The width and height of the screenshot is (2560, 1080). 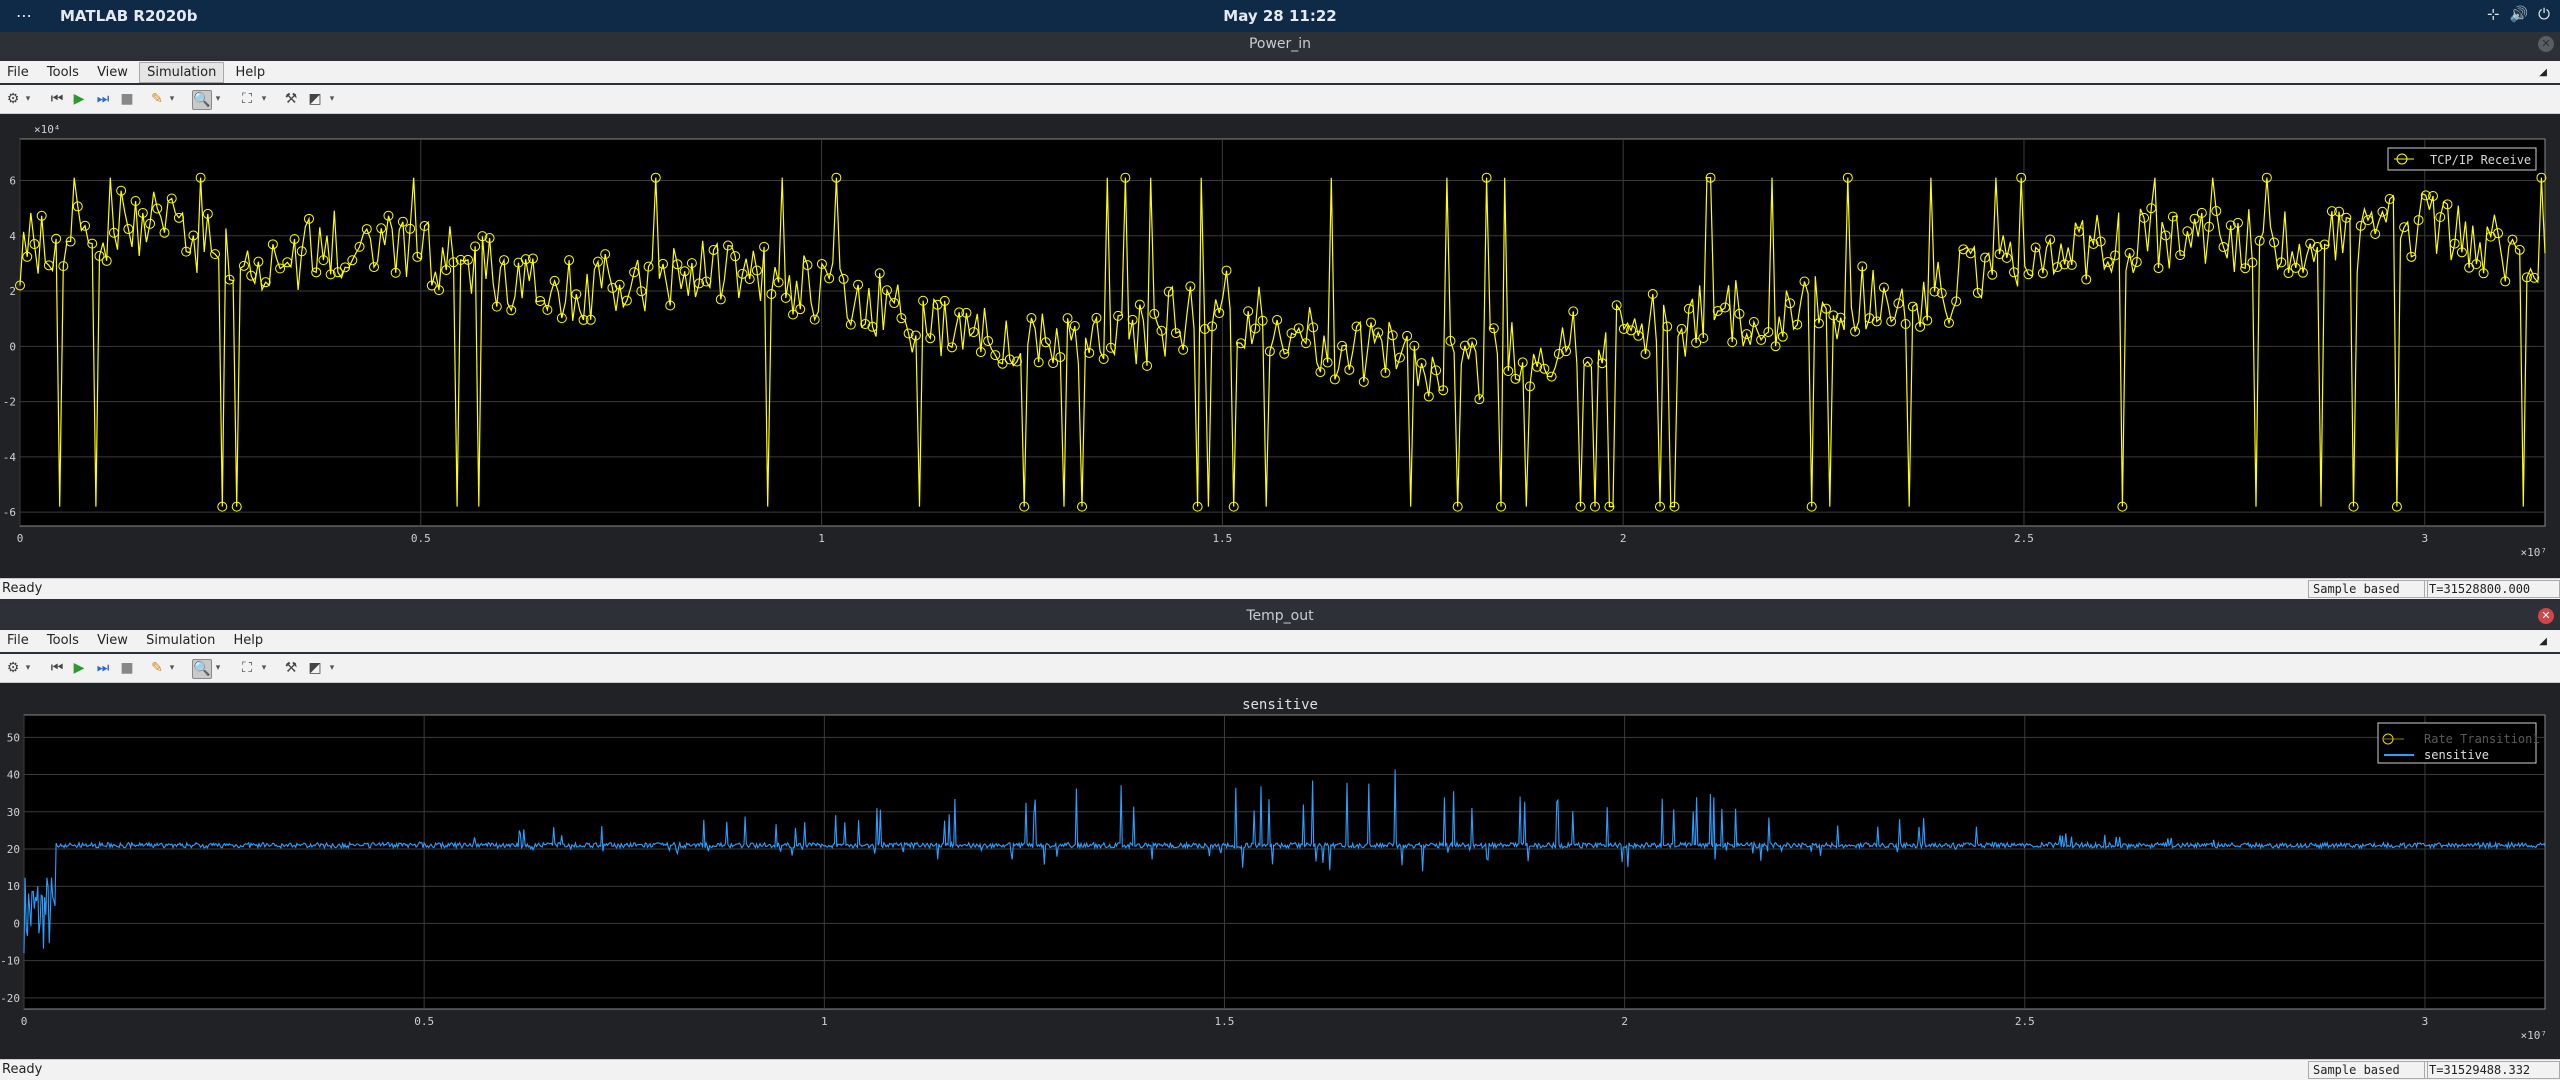 I want to click on y-tick-label: 4, so click(x=12, y=236).